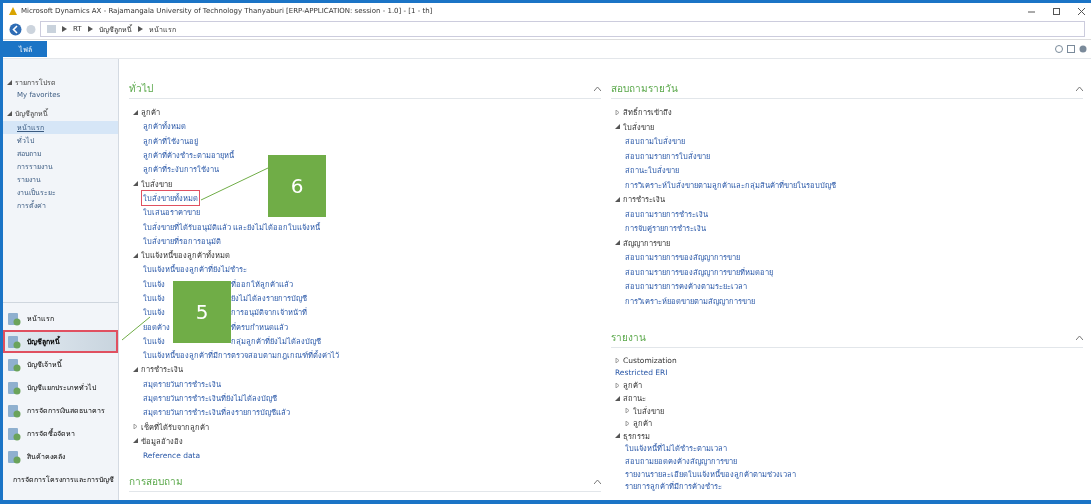  Describe the element at coordinates (297, 186) in the screenshot. I see `callout-label: 6` at that location.